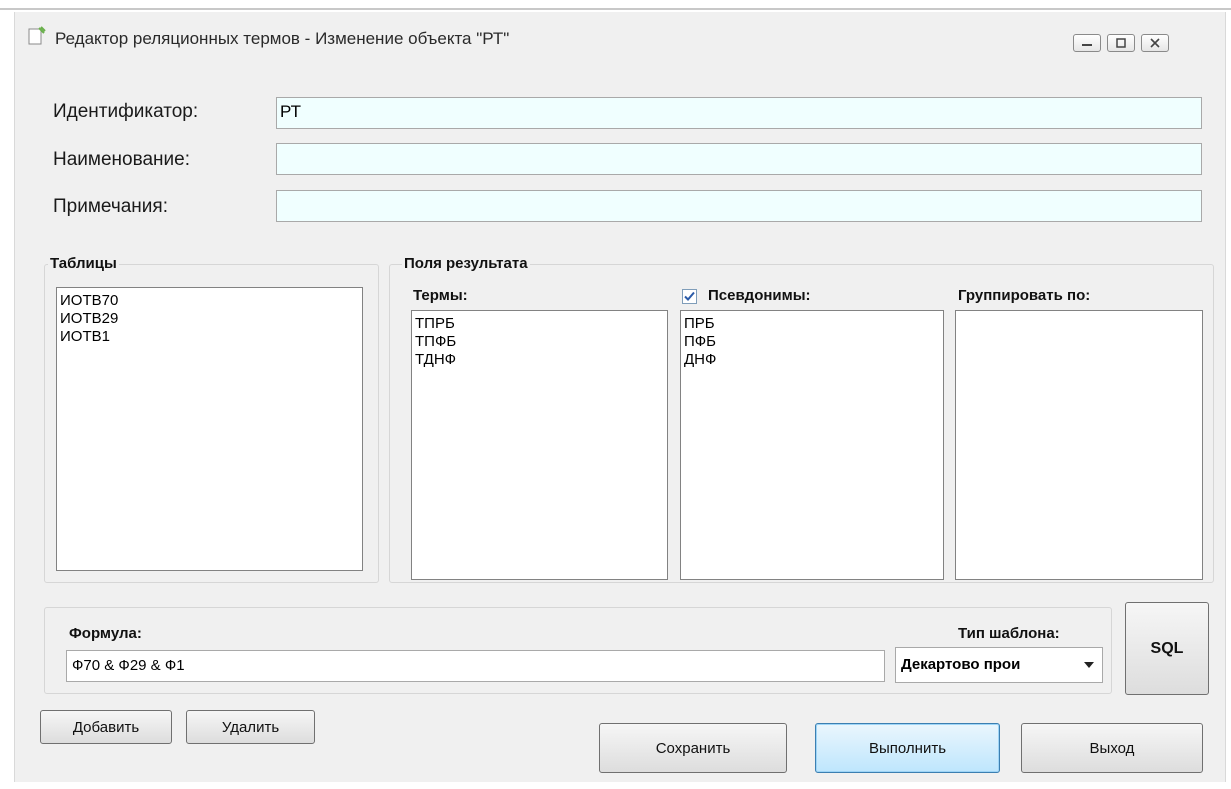 This screenshot has width=1231, height=789. I want to click on list-item: ИОТВ29, so click(209, 319).